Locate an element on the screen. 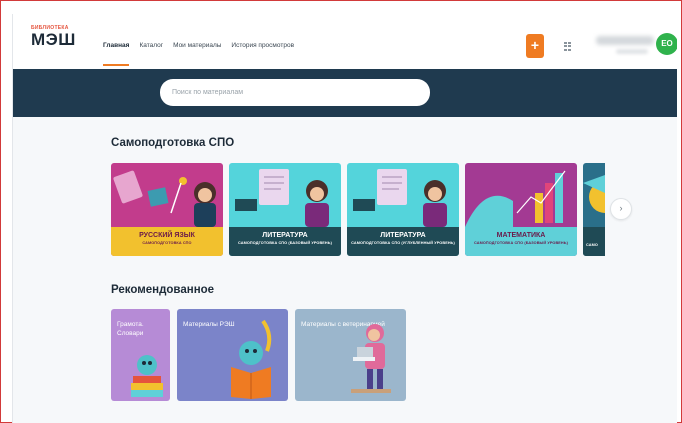 This screenshot has height=423, width=682. course-card-russian: РУССКИЙ ЯЗЫК САМОПОДГОТОВКА СПО is located at coordinates (167, 209).